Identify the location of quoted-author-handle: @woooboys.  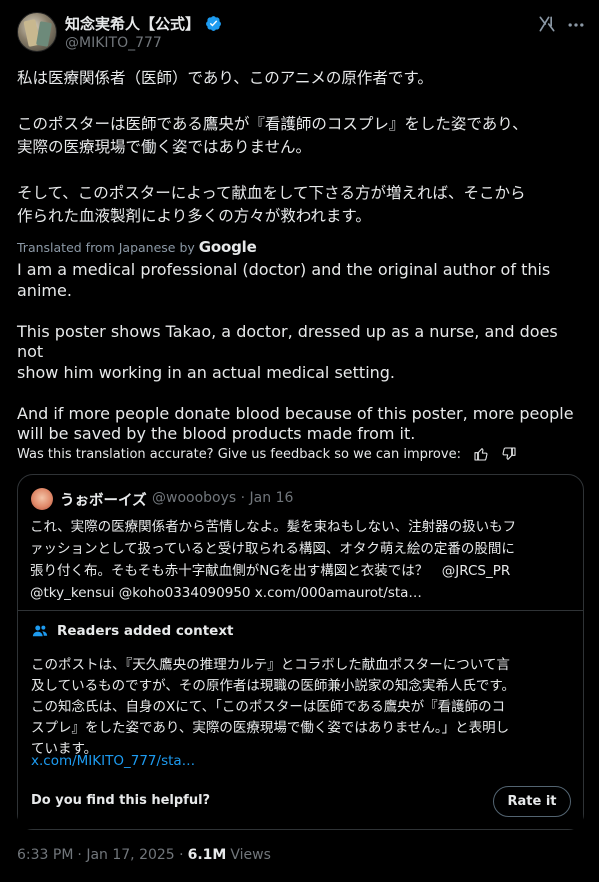
(194, 498).